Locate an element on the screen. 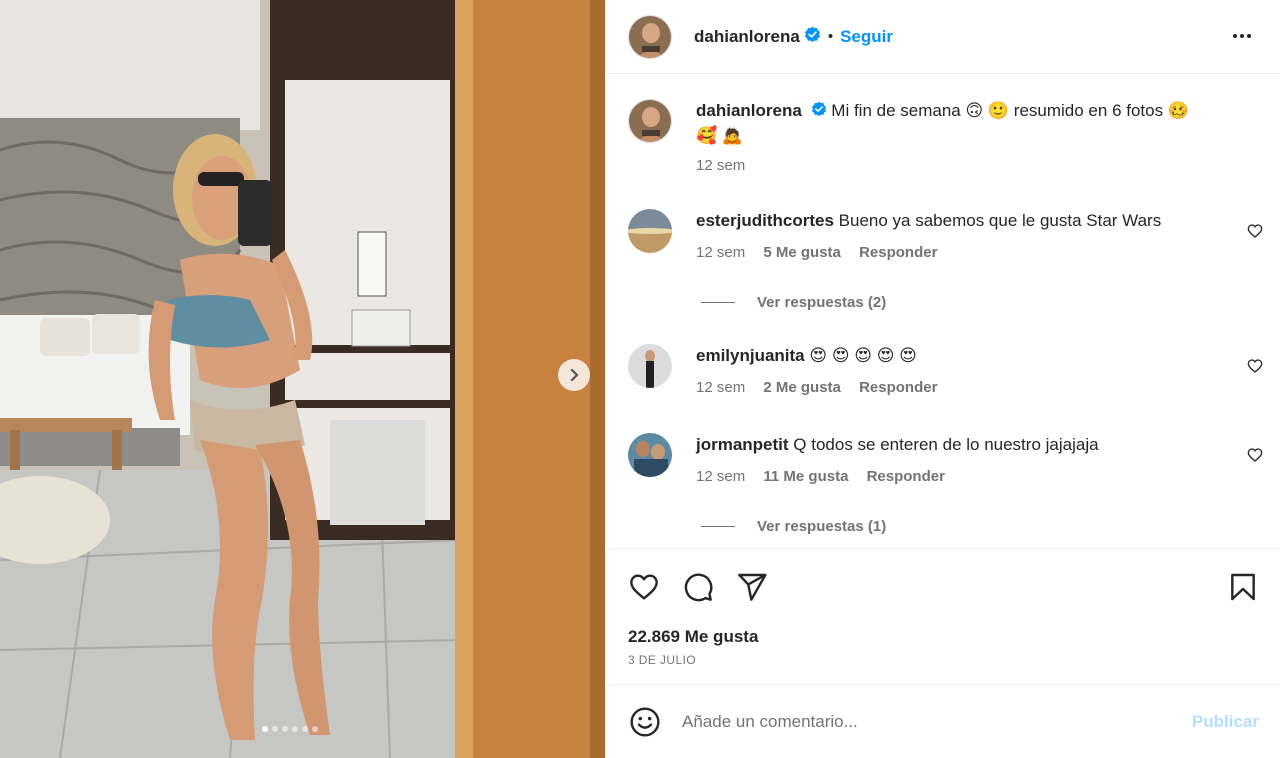 This screenshot has width=1280, height=758. comment-icon is located at coordinates (698, 589).